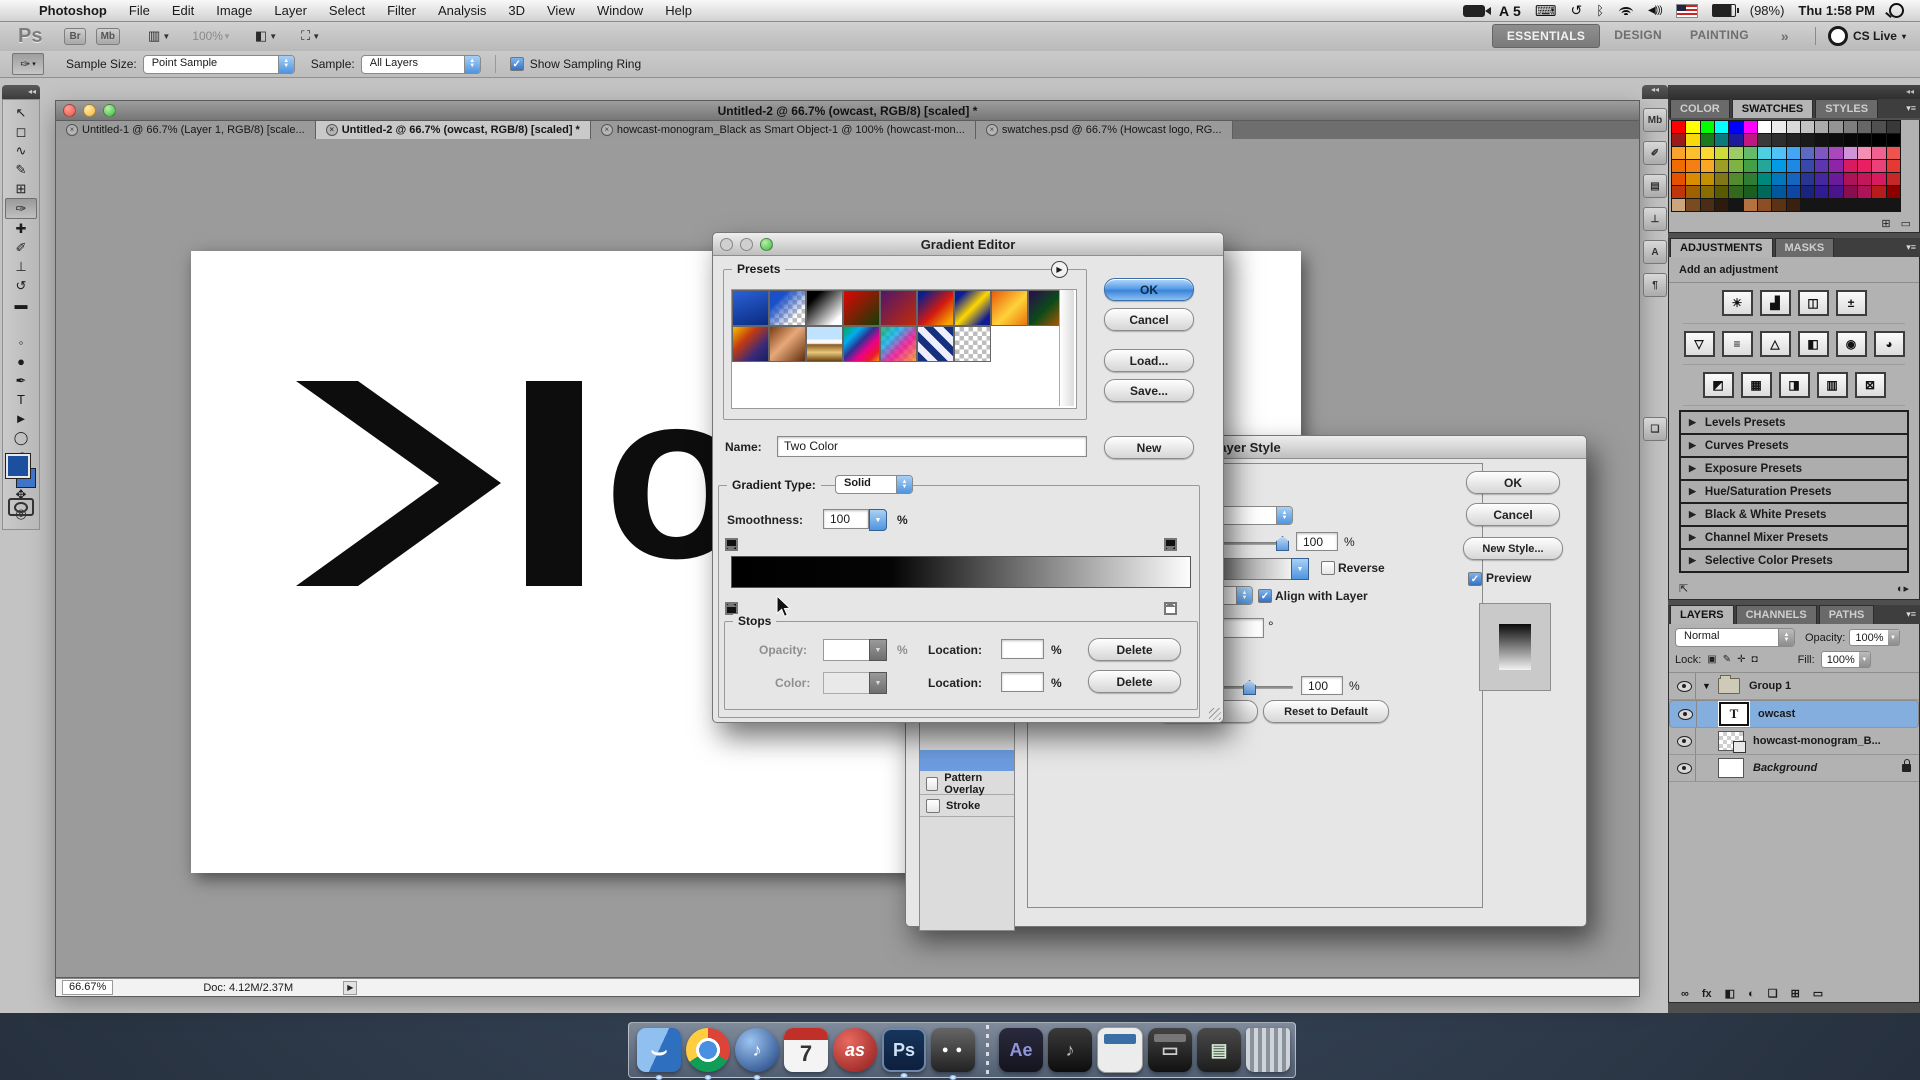 This screenshot has height=1080, width=1920. I want to click on move-tool: ↖, so click(21, 112).